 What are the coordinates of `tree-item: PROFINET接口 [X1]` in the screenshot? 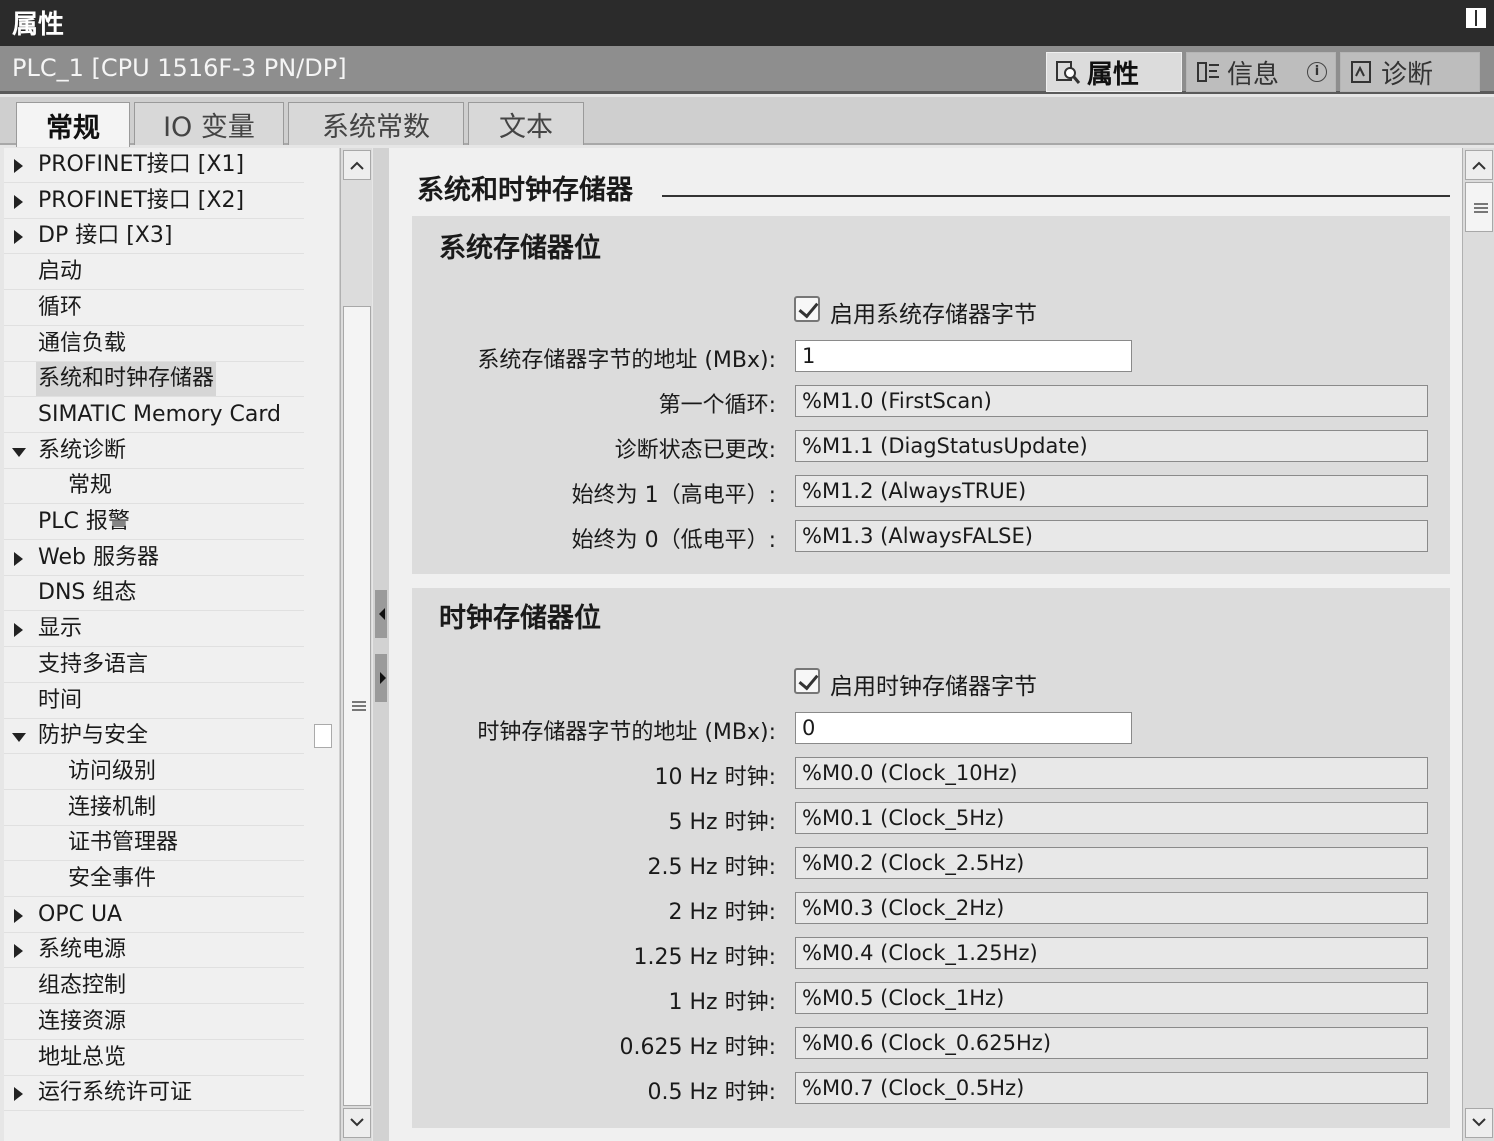 It's located at (154, 165).